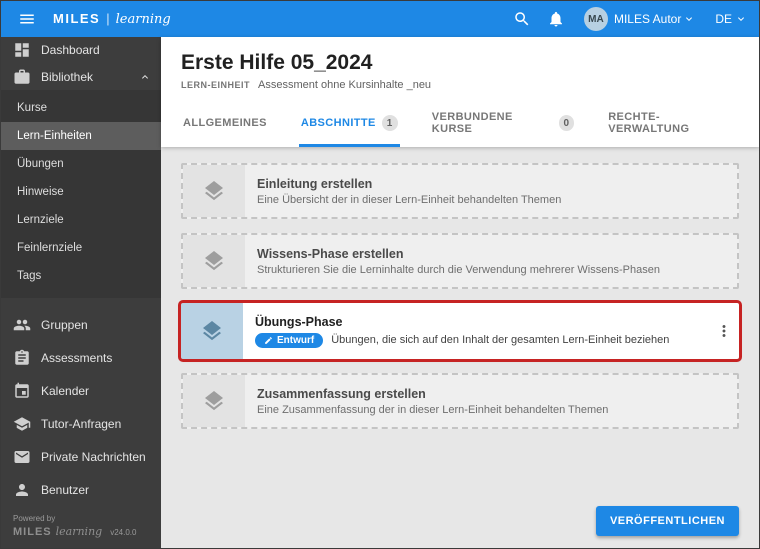 This screenshot has width=760, height=549. I want to click on sidebar-item-tags: Tags, so click(81, 276).